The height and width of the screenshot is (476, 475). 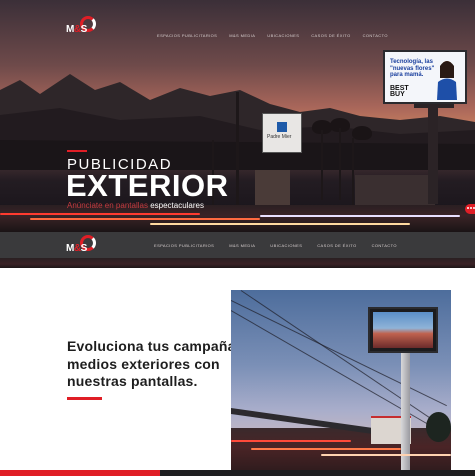 What do you see at coordinates (147, 185) in the screenshot?
I see `hero-title-line2: EXTERIOR` at bounding box center [147, 185].